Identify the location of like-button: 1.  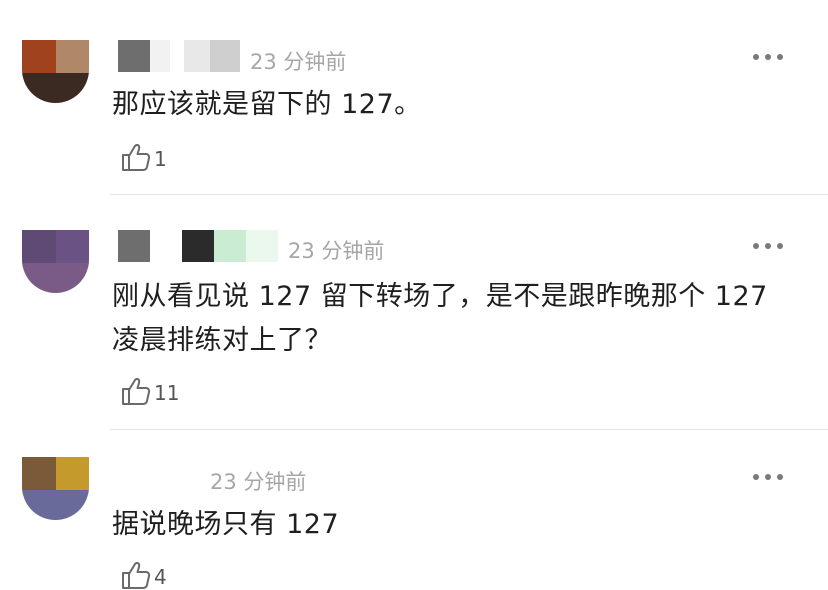
(143, 157).